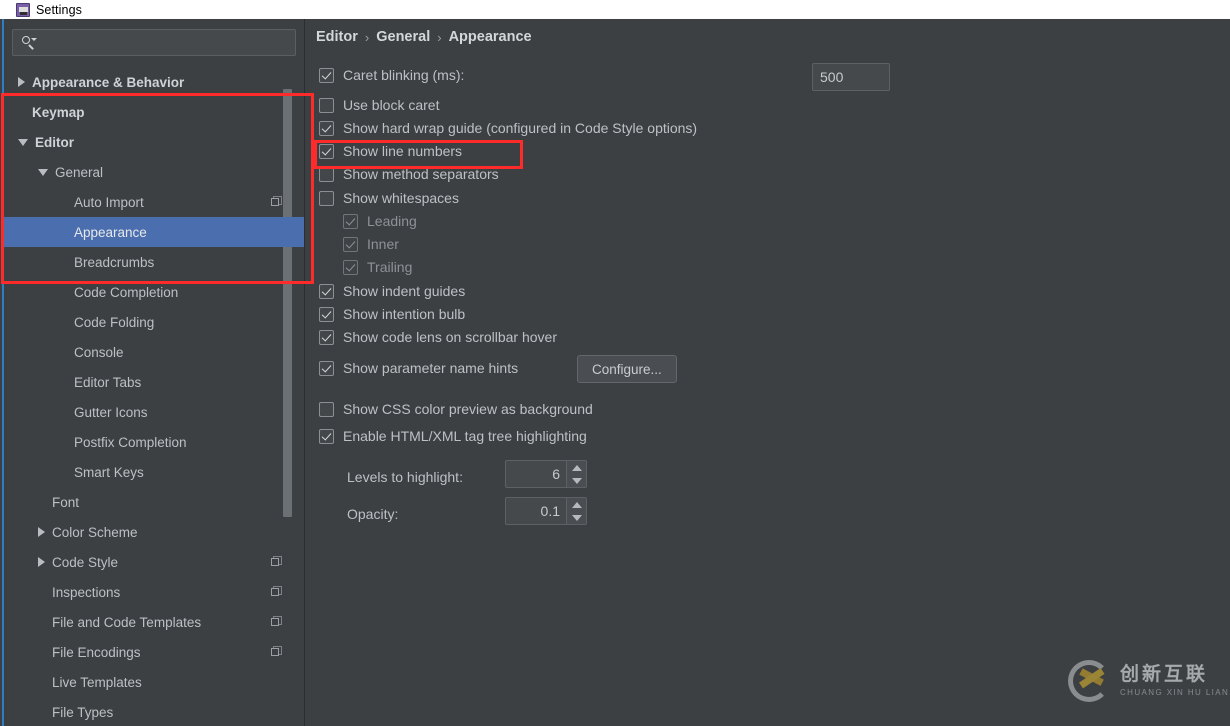 The image size is (1230, 726). I want to click on sidebar-item-gutter-icons: Gutter Icons, so click(154, 412).